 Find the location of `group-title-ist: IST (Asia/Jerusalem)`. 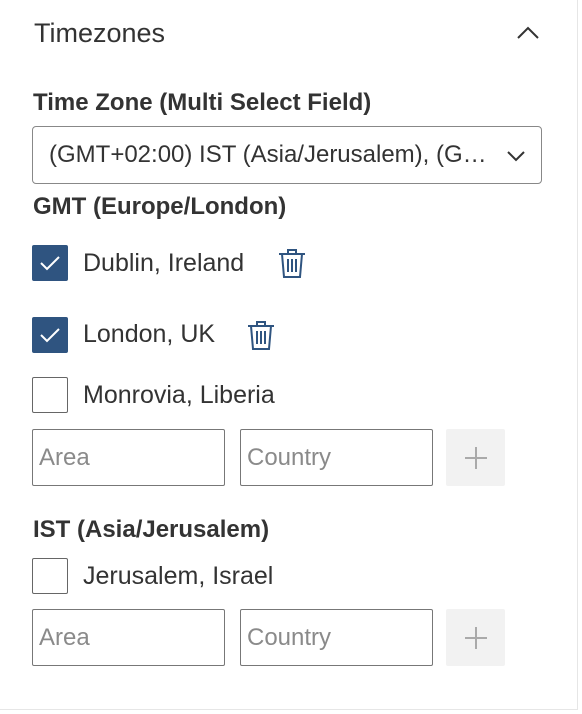

group-title-ist: IST (Asia/Jerusalem) is located at coordinates (151, 529).